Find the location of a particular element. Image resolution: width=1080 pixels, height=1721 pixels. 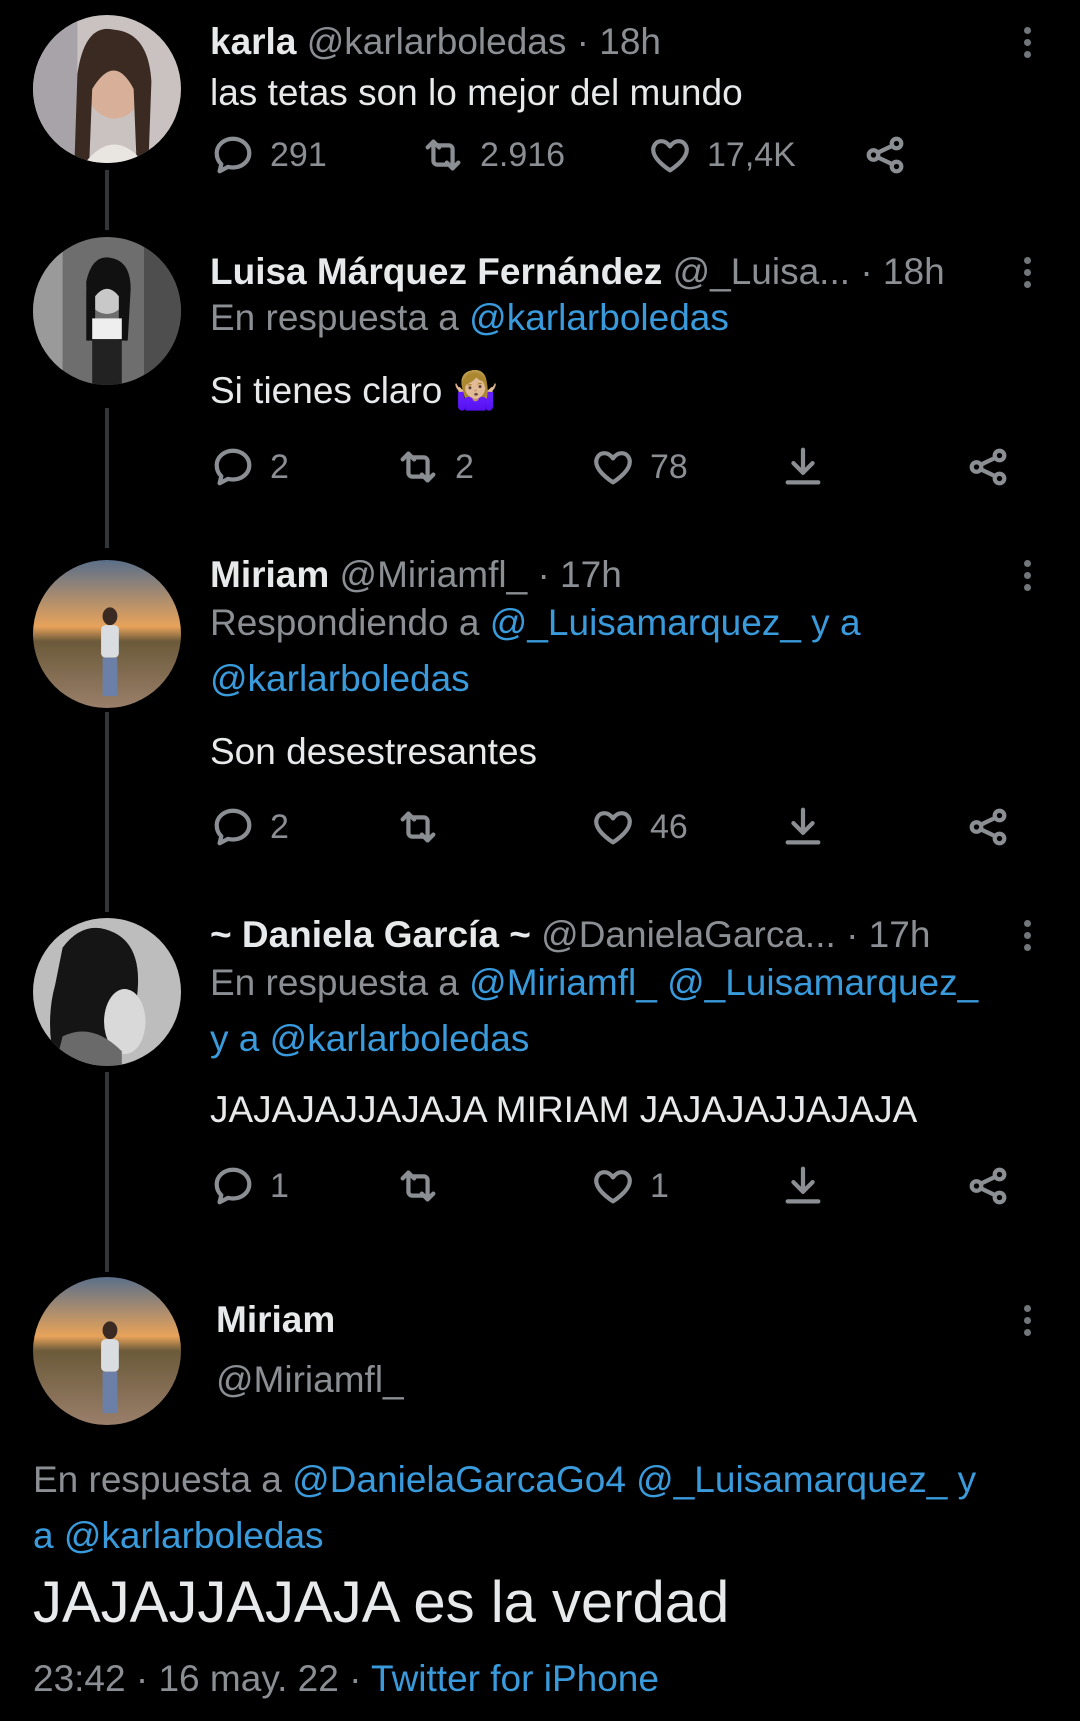

tweet-header: karla @karlarboledas · 18h is located at coordinates (435, 42).